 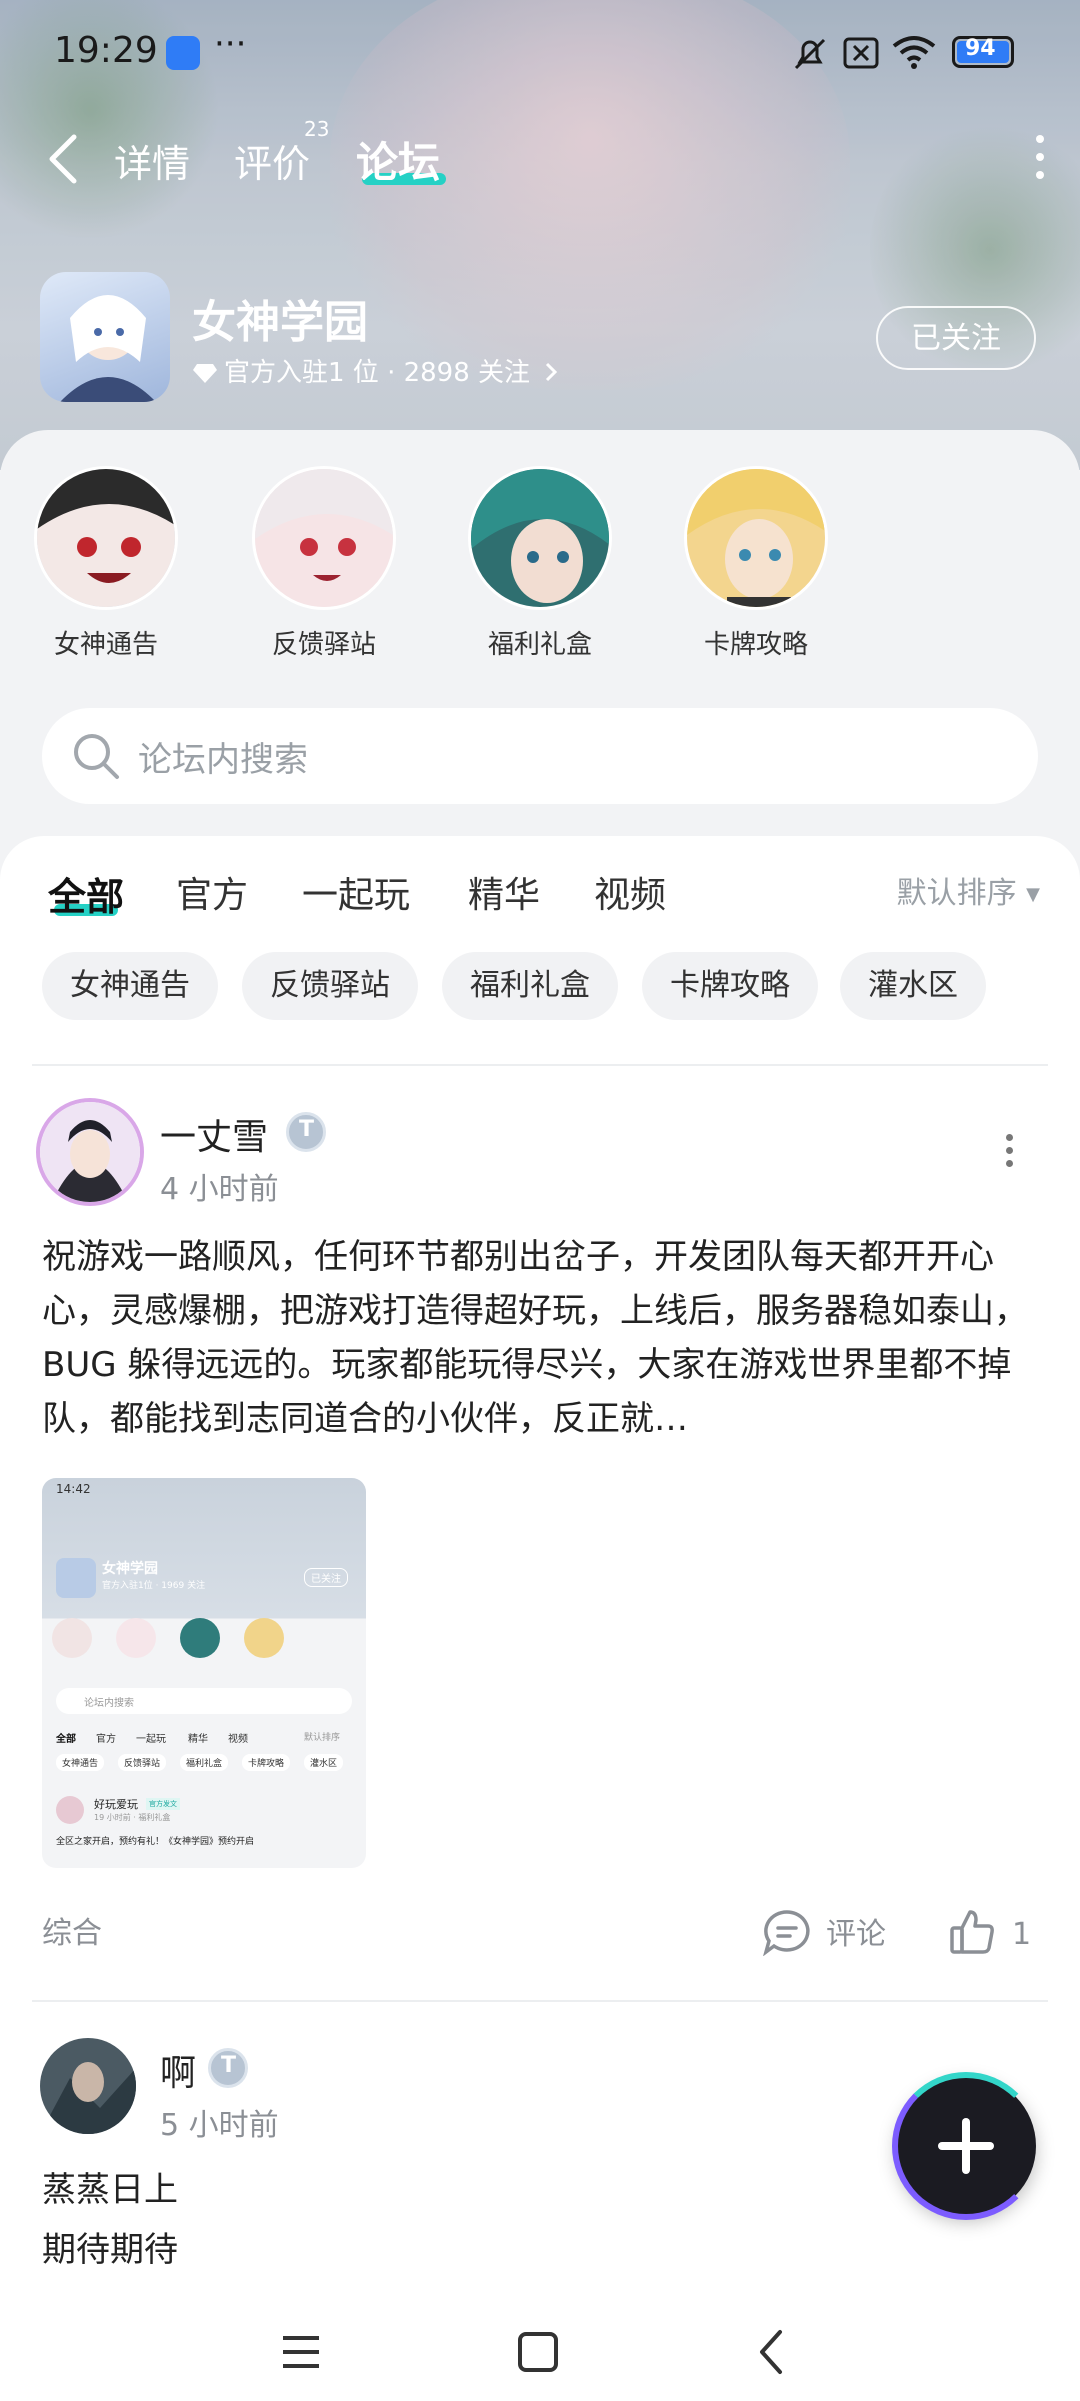 What do you see at coordinates (198, 1739) in the screenshot?
I see `thumb-tab: 精华` at bounding box center [198, 1739].